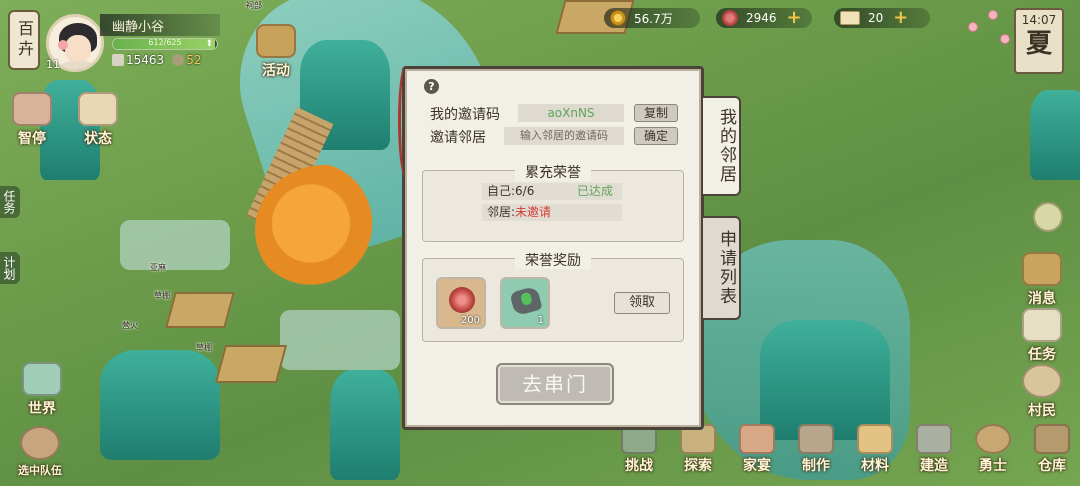 The image size is (1080, 486). I want to click on bell-icon, so click(1042, 269).